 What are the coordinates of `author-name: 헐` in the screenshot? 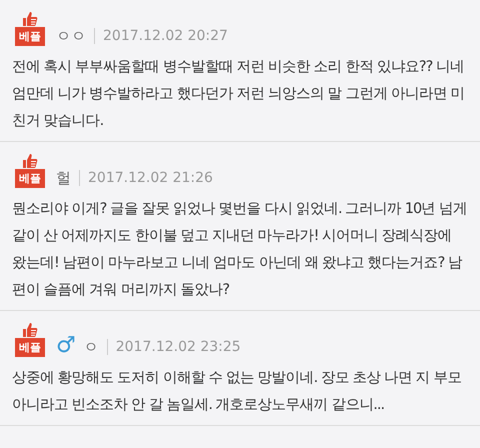 It's located at (63, 178).